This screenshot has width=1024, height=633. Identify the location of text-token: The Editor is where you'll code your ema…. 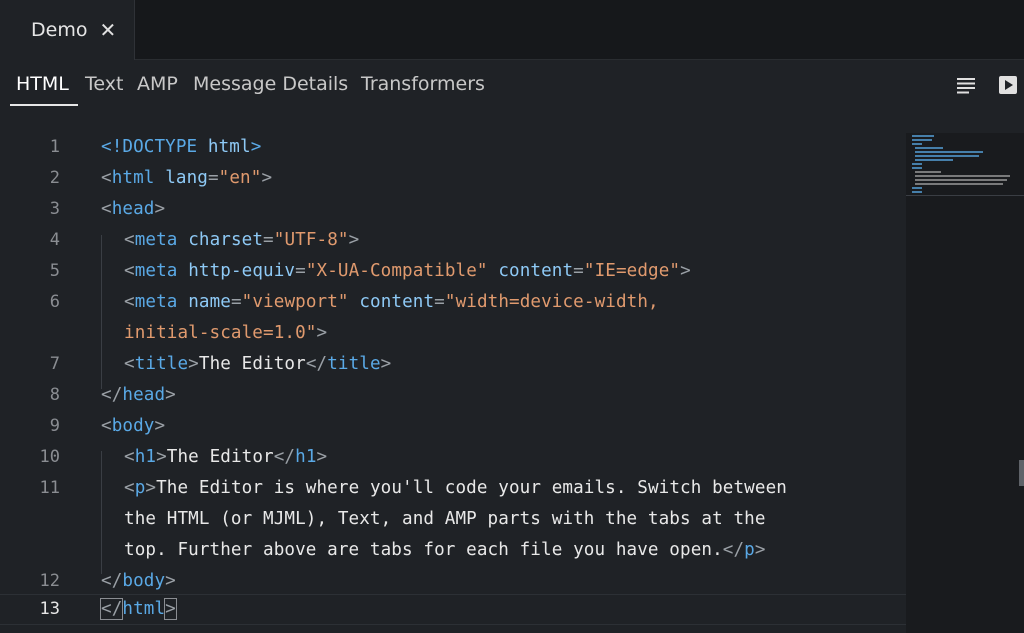
(471, 488).